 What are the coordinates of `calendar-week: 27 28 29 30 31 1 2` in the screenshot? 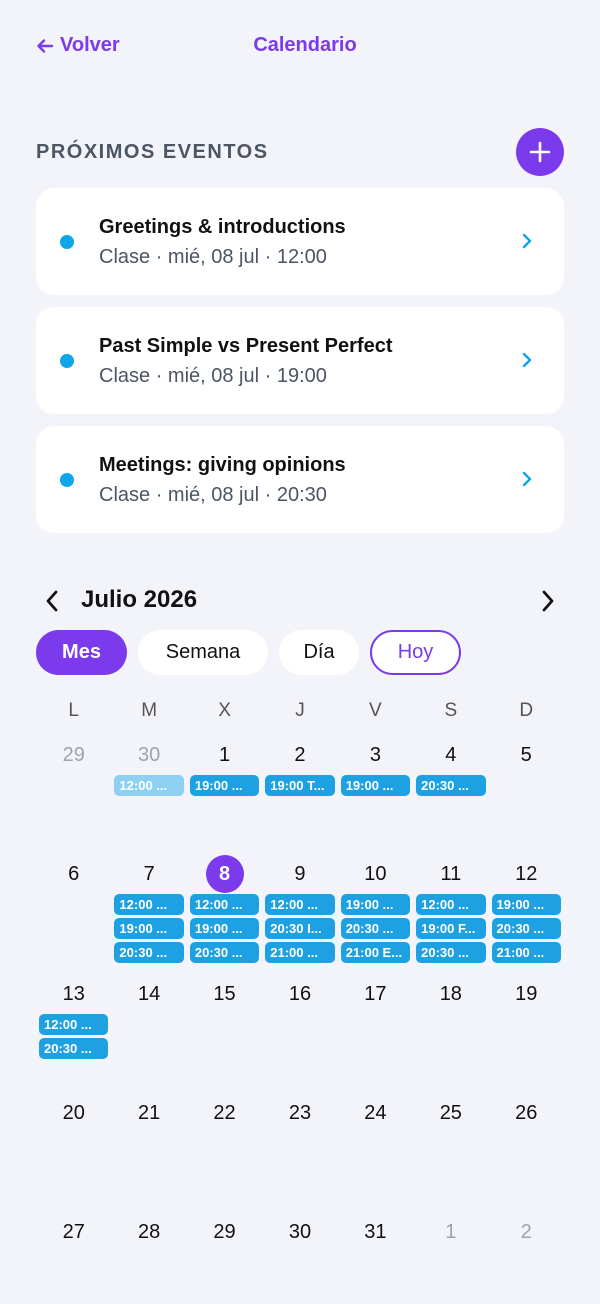 It's located at (300, 1254).